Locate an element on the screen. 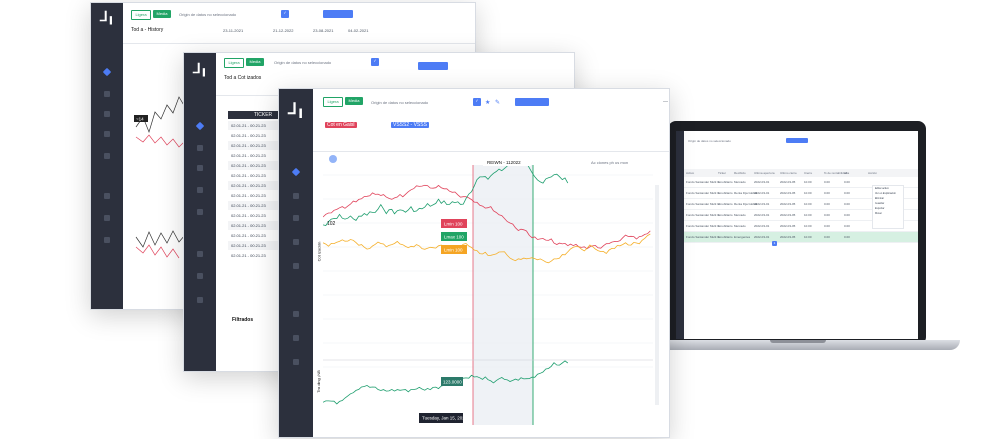  star-icon: ★ is located at coordinates (487, 102).